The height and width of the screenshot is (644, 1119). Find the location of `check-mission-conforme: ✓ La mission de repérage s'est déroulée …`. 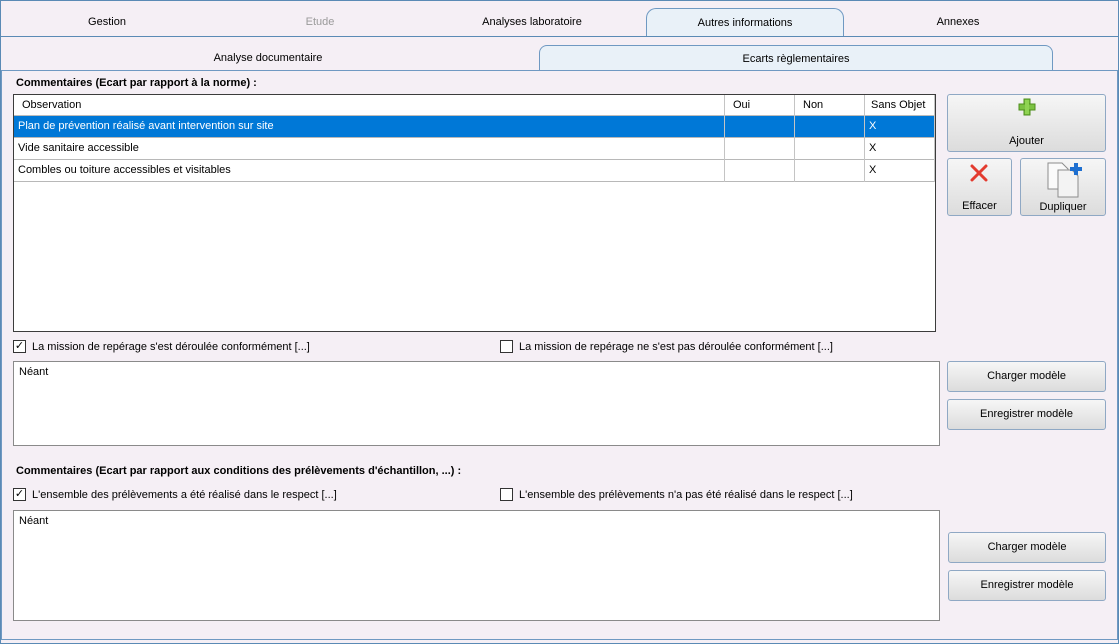

check-mission-conforme: ✓ La mission de repérage s'est déroulée … is located at coordinates (253, 347).